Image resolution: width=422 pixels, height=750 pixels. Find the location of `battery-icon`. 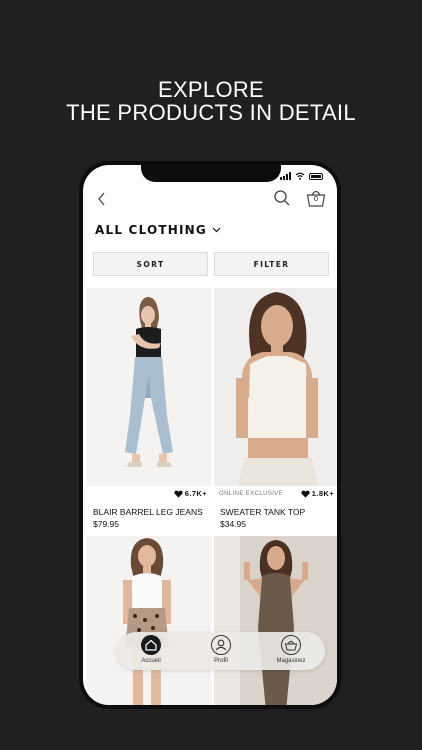

battery-icon is located at coordinates (316, 176).